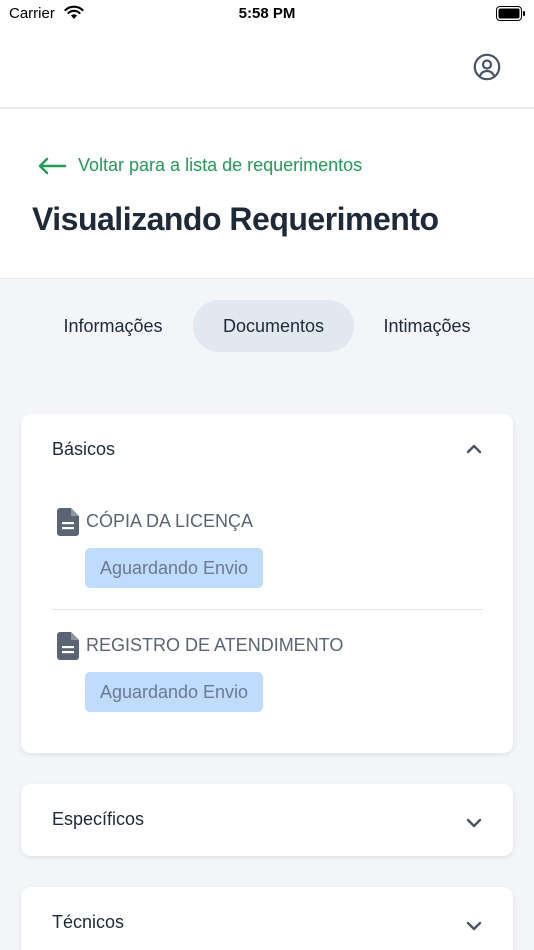  I want to click on back-link-label: Voltar para a lista de requerimentos, so click(220, 165).